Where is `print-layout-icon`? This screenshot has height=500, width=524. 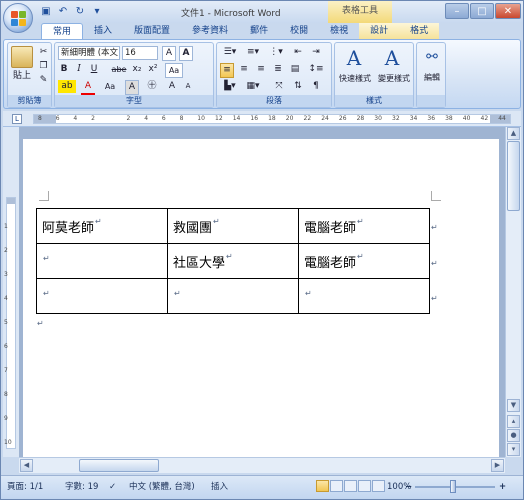 print-layout-icon is located at coordinates (322, 486).